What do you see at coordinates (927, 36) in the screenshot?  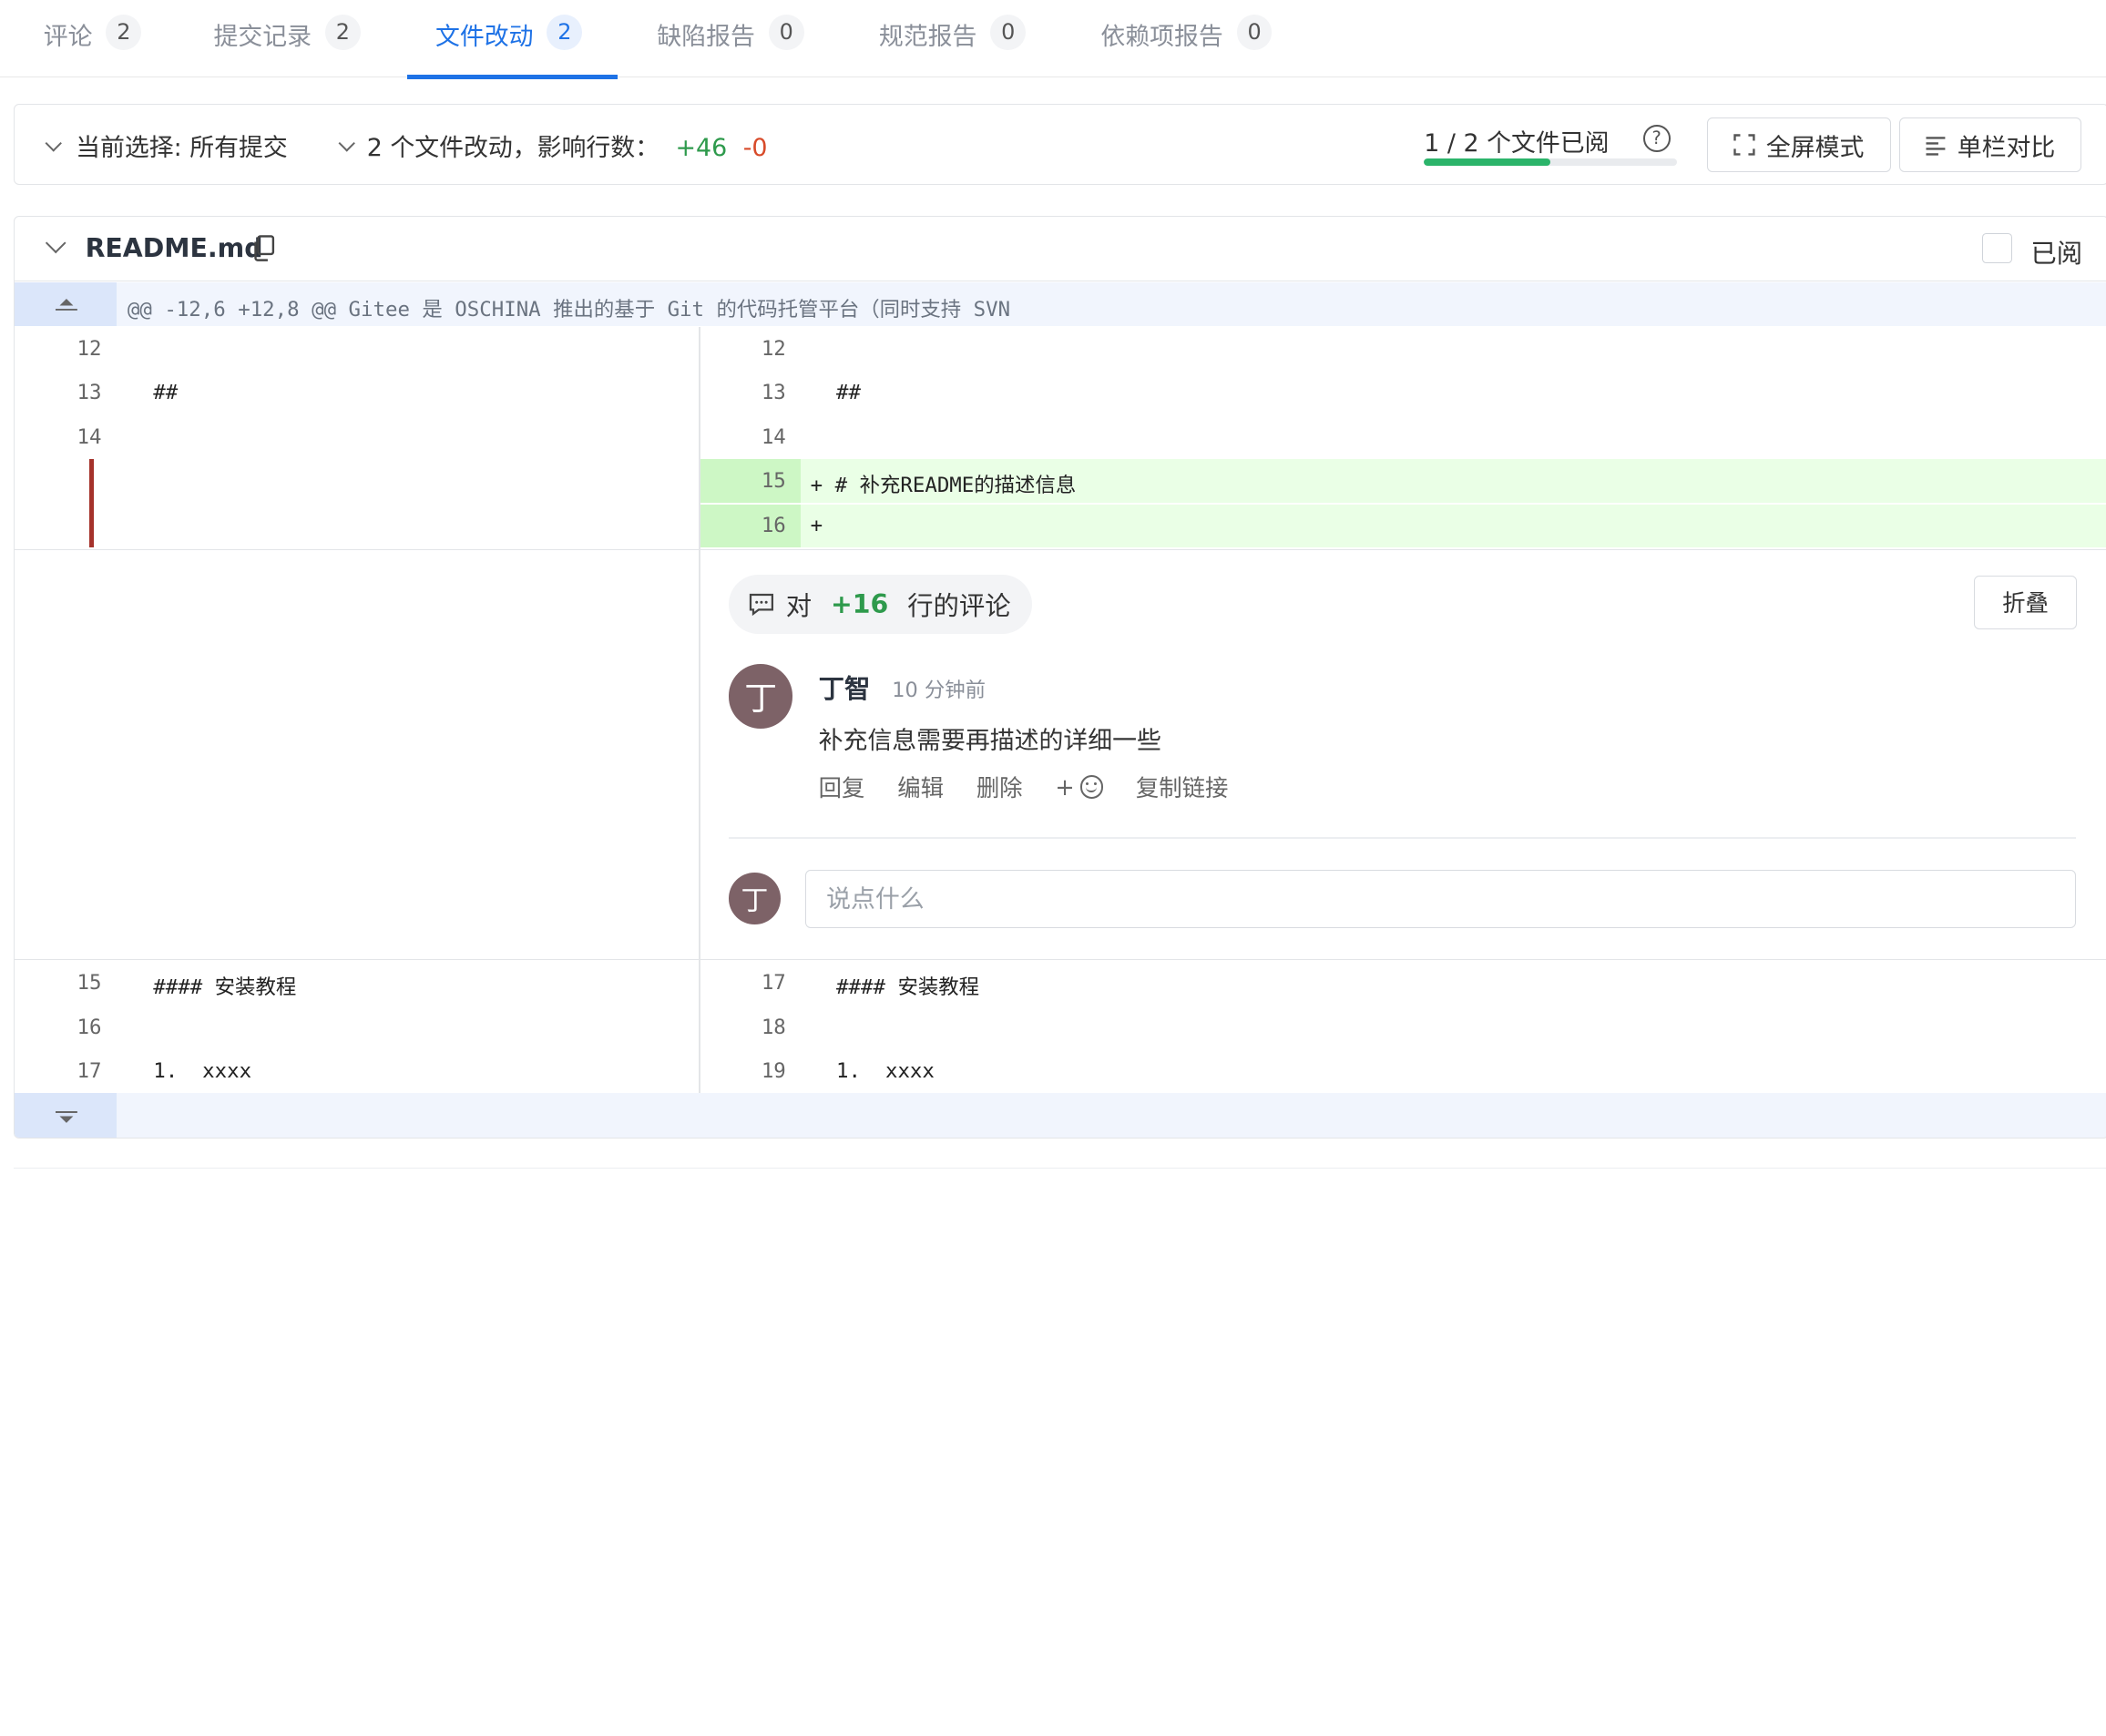 I see `tab-label: 规范报告` at bounding box center [927, 36].